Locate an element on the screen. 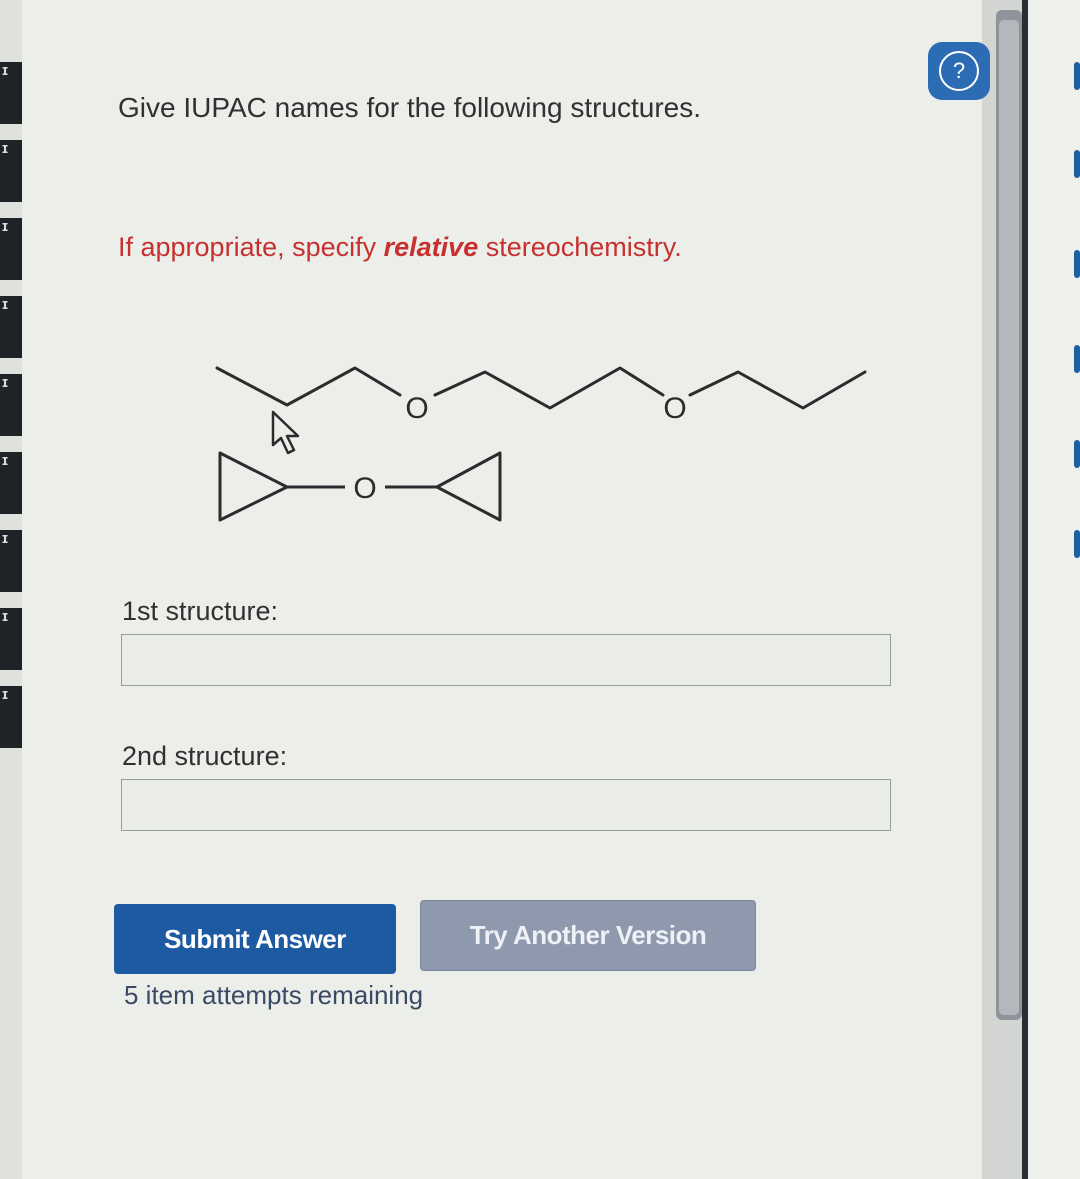 The image size is (1080, 1179). cursor-icon is located at coordinates (285, 432).